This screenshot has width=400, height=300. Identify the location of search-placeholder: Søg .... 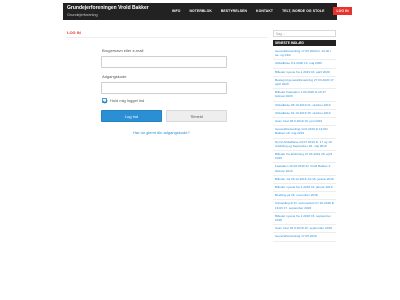
(281, 34).